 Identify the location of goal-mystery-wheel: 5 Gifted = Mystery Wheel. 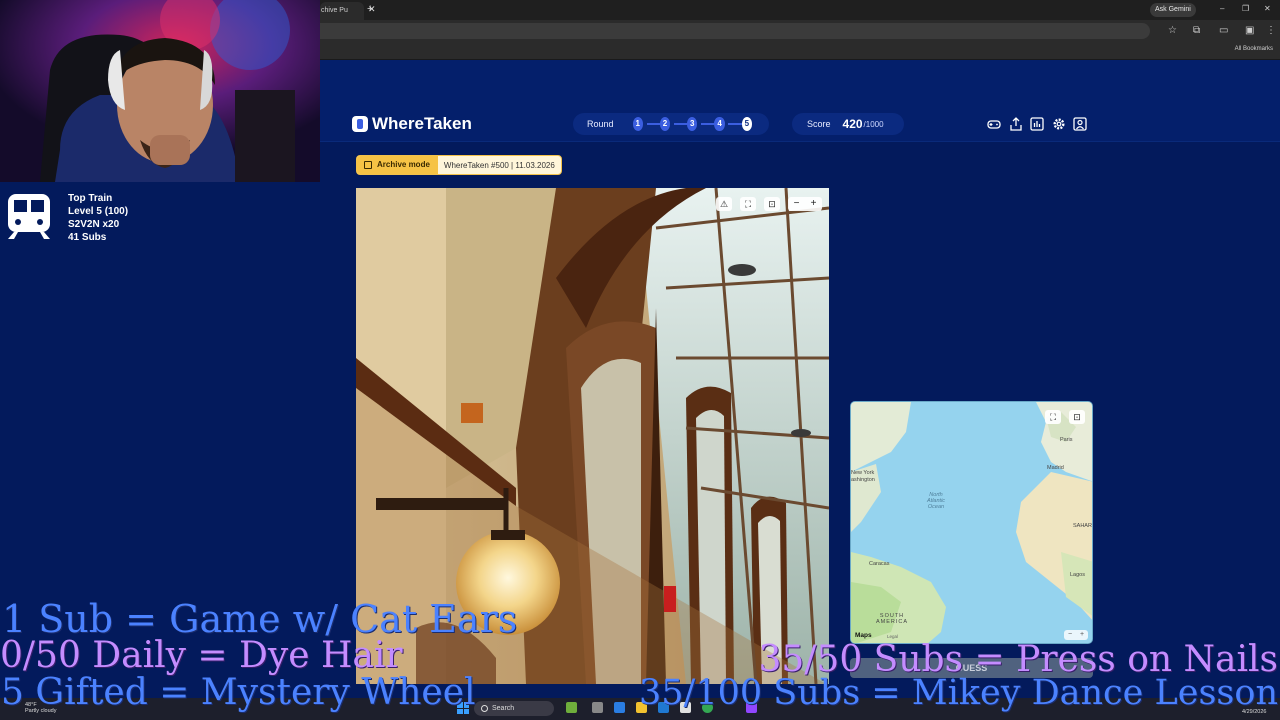
(238, 692).